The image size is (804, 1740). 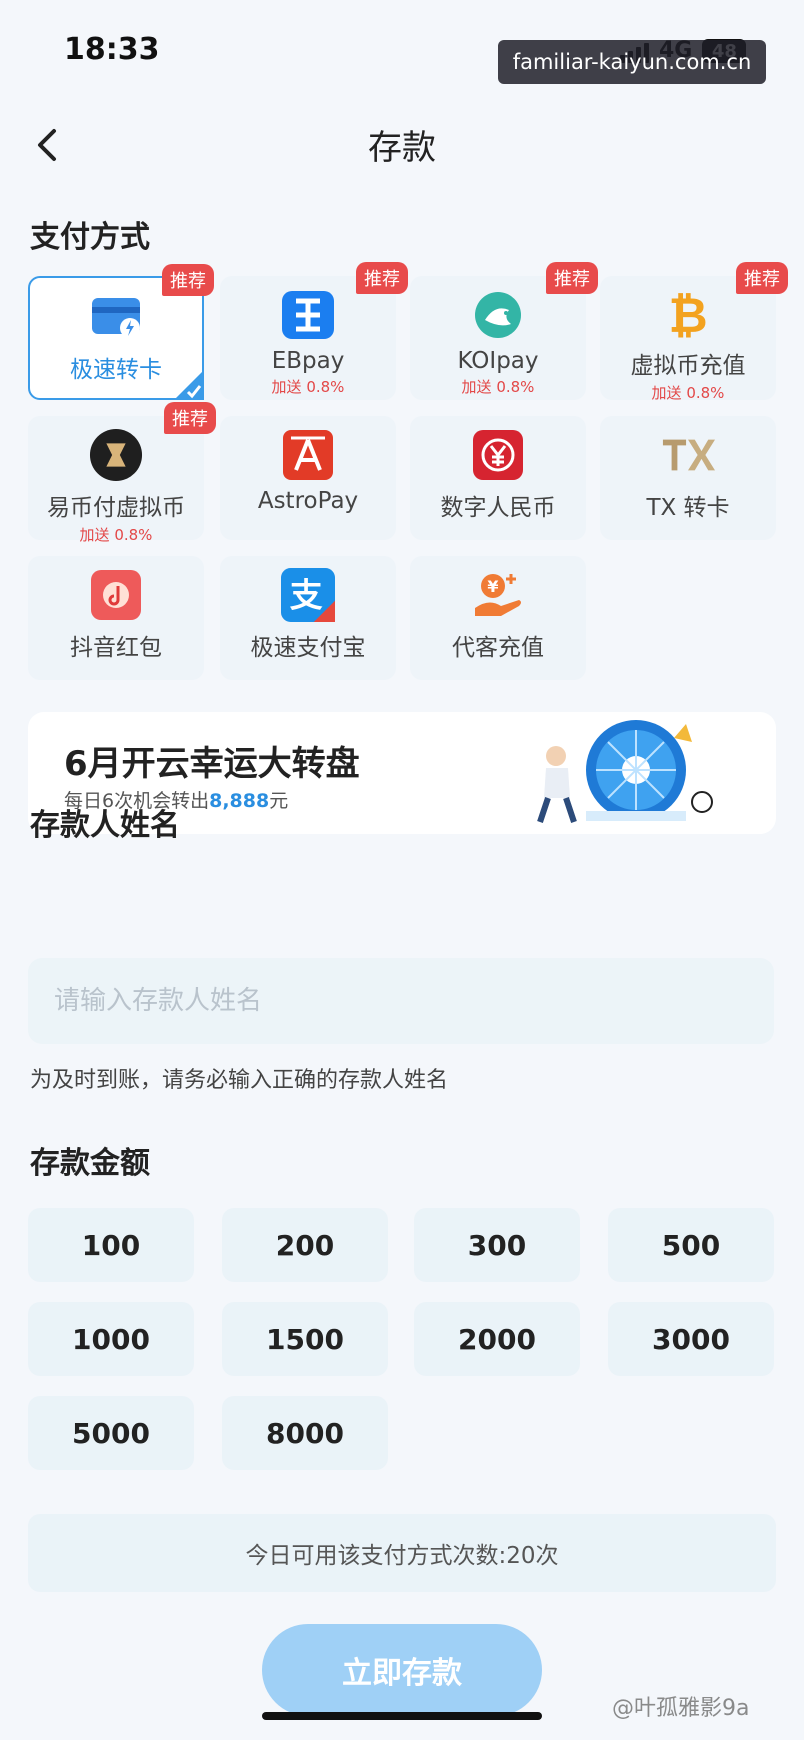 What do you see at coordinates (402, 148) in the screenshot?
I see `page-title: 存款` at bounding box center [402, 148].